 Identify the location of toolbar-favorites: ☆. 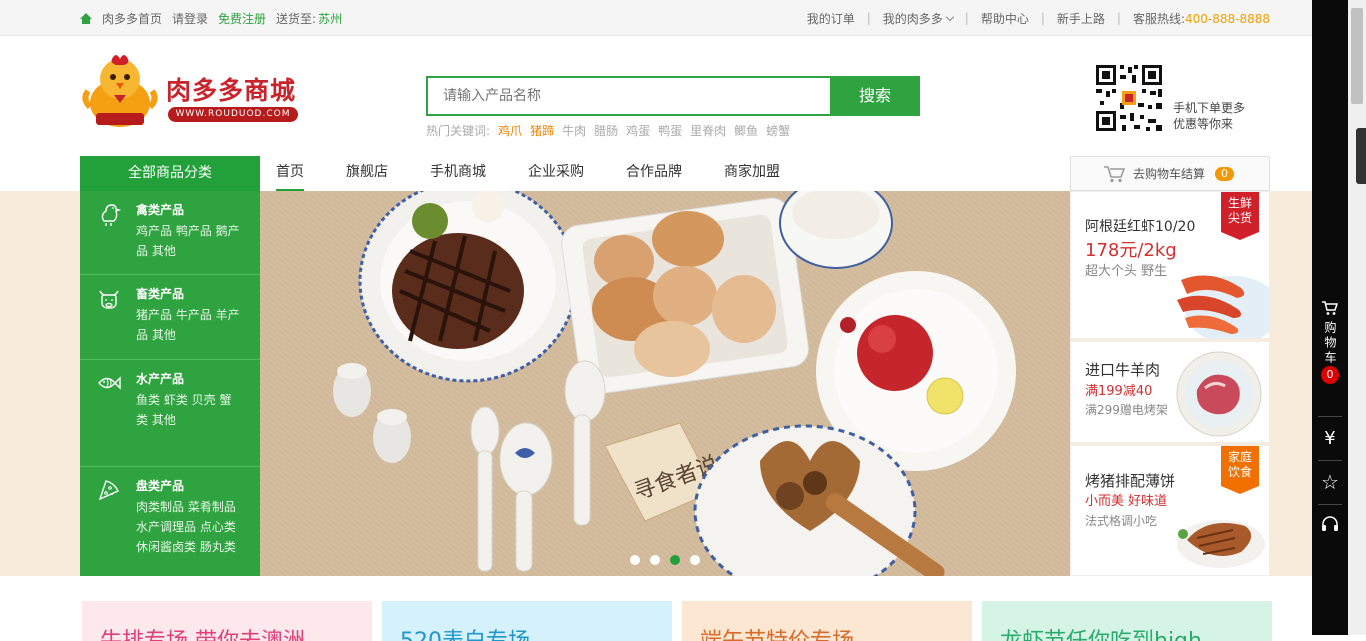
(1330, 482).